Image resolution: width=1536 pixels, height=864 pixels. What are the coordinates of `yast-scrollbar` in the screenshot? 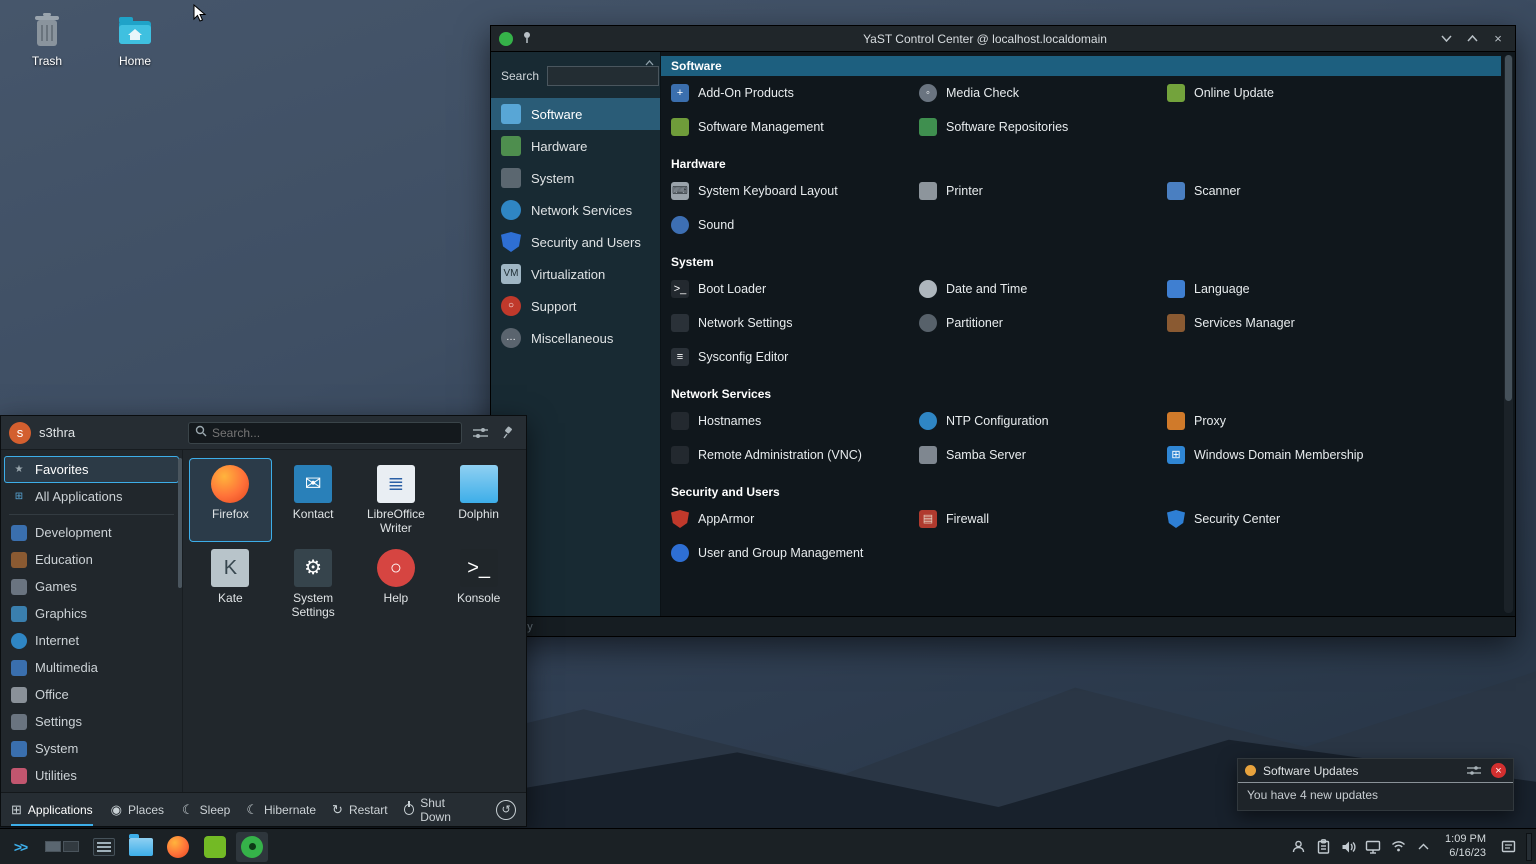 It's located at (1508, 334).